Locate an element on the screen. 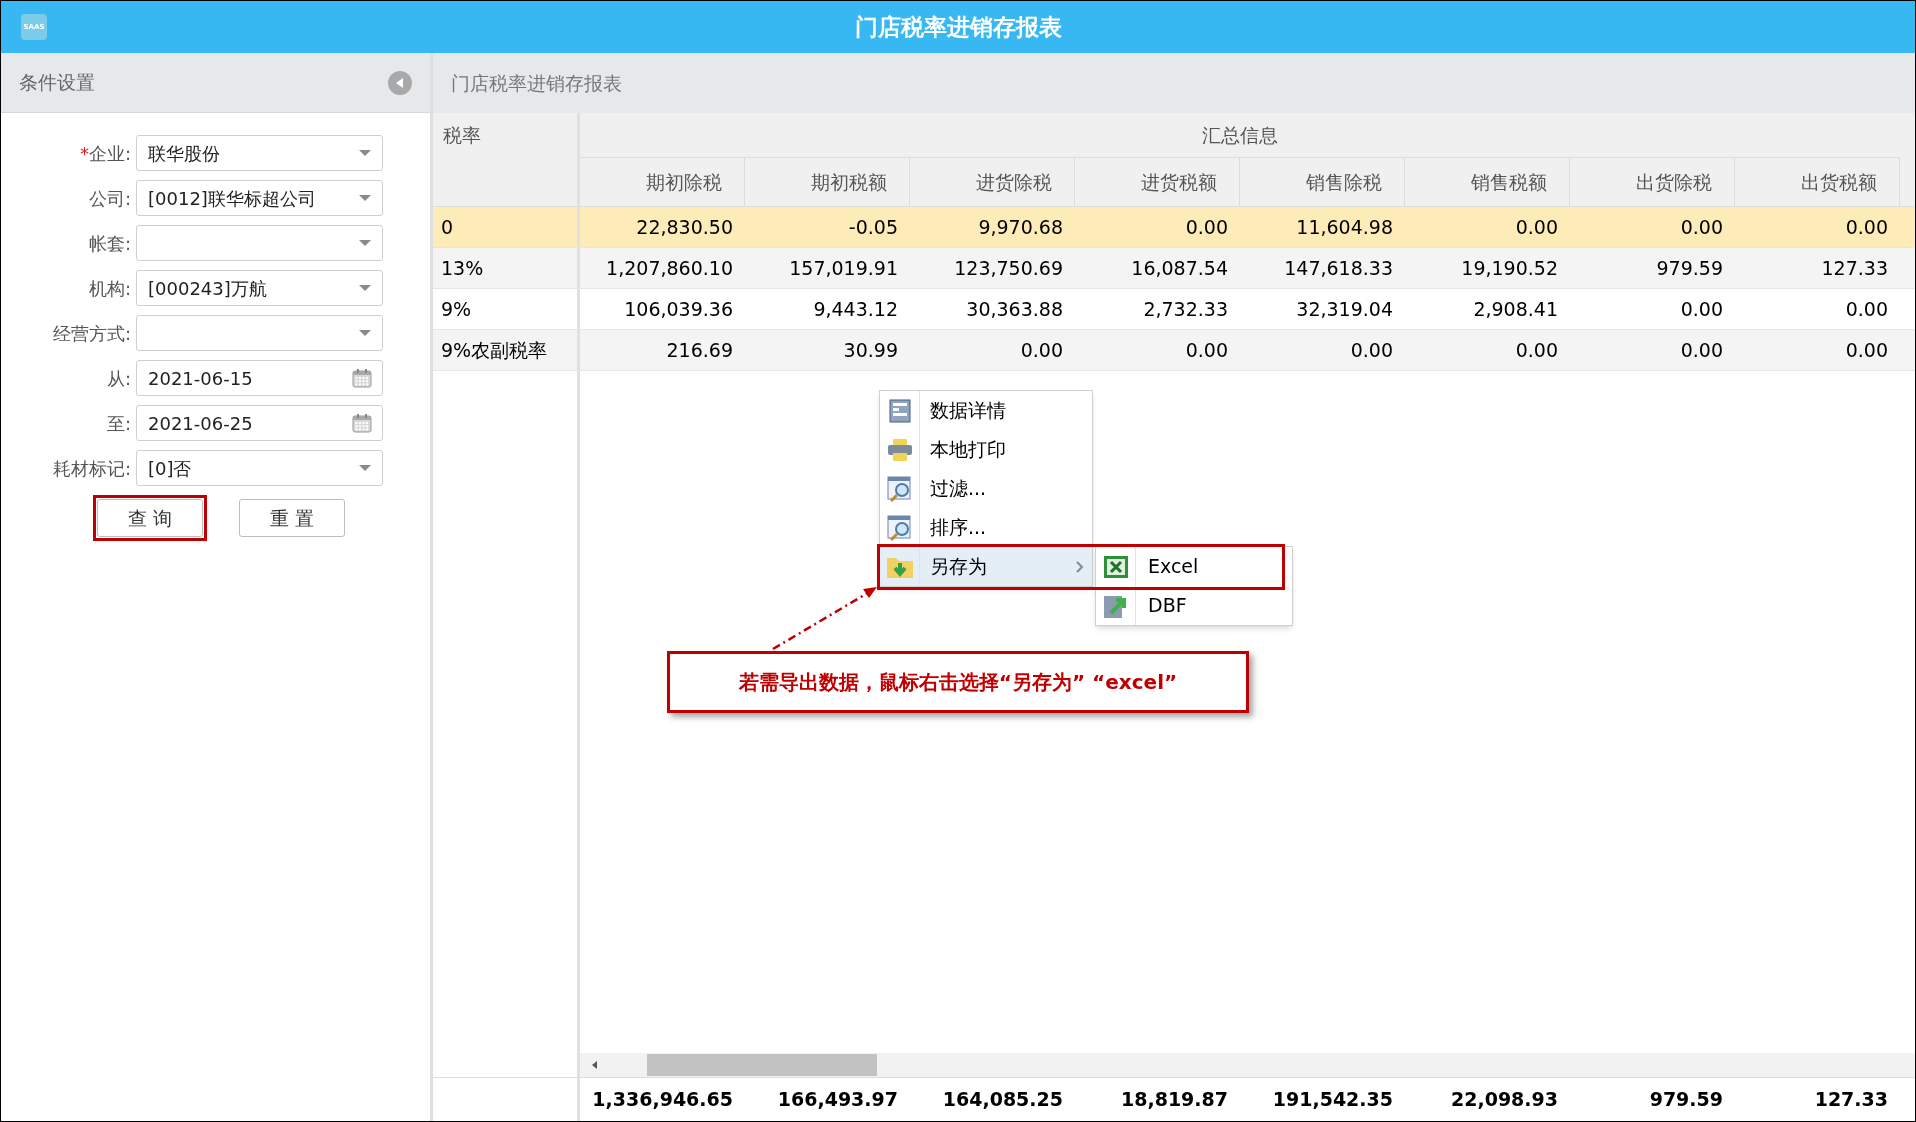 This screenshot has height=1122, width=1916. group-header-cell: 汇总信息 is located at coordinates (1240, 135).